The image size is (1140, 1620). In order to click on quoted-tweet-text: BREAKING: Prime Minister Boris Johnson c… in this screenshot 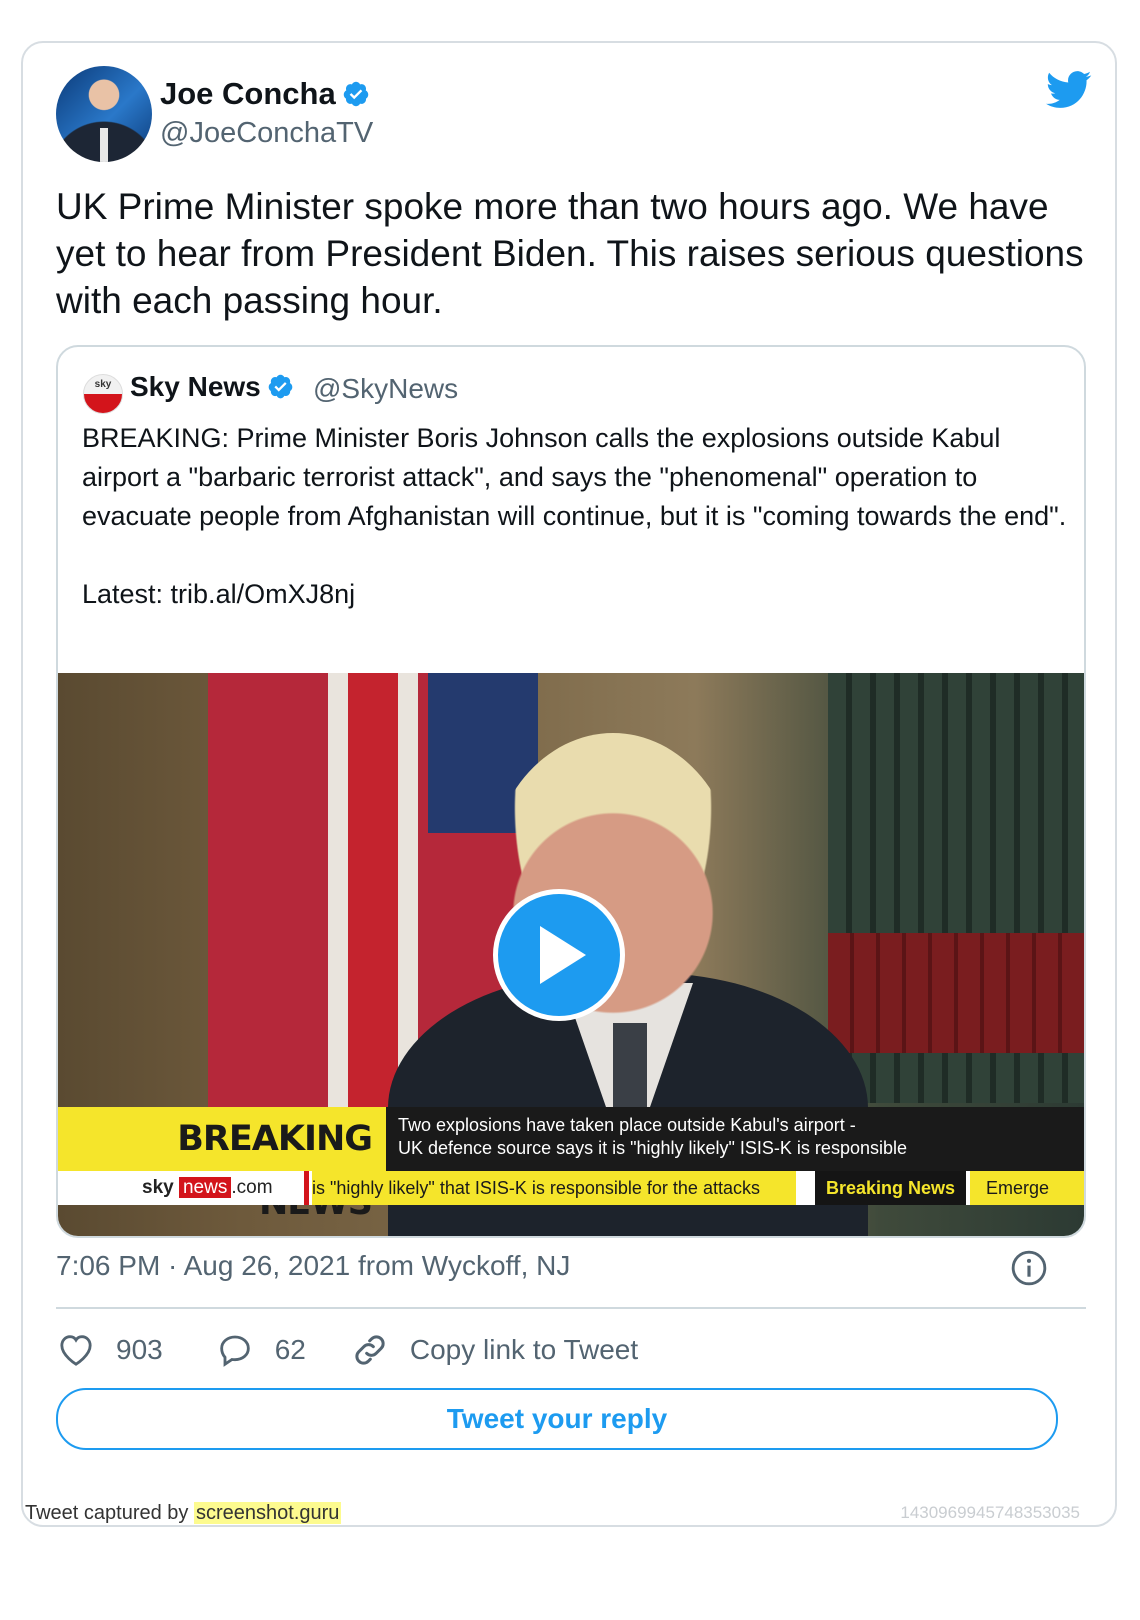, I will do `click(574, 516)`.